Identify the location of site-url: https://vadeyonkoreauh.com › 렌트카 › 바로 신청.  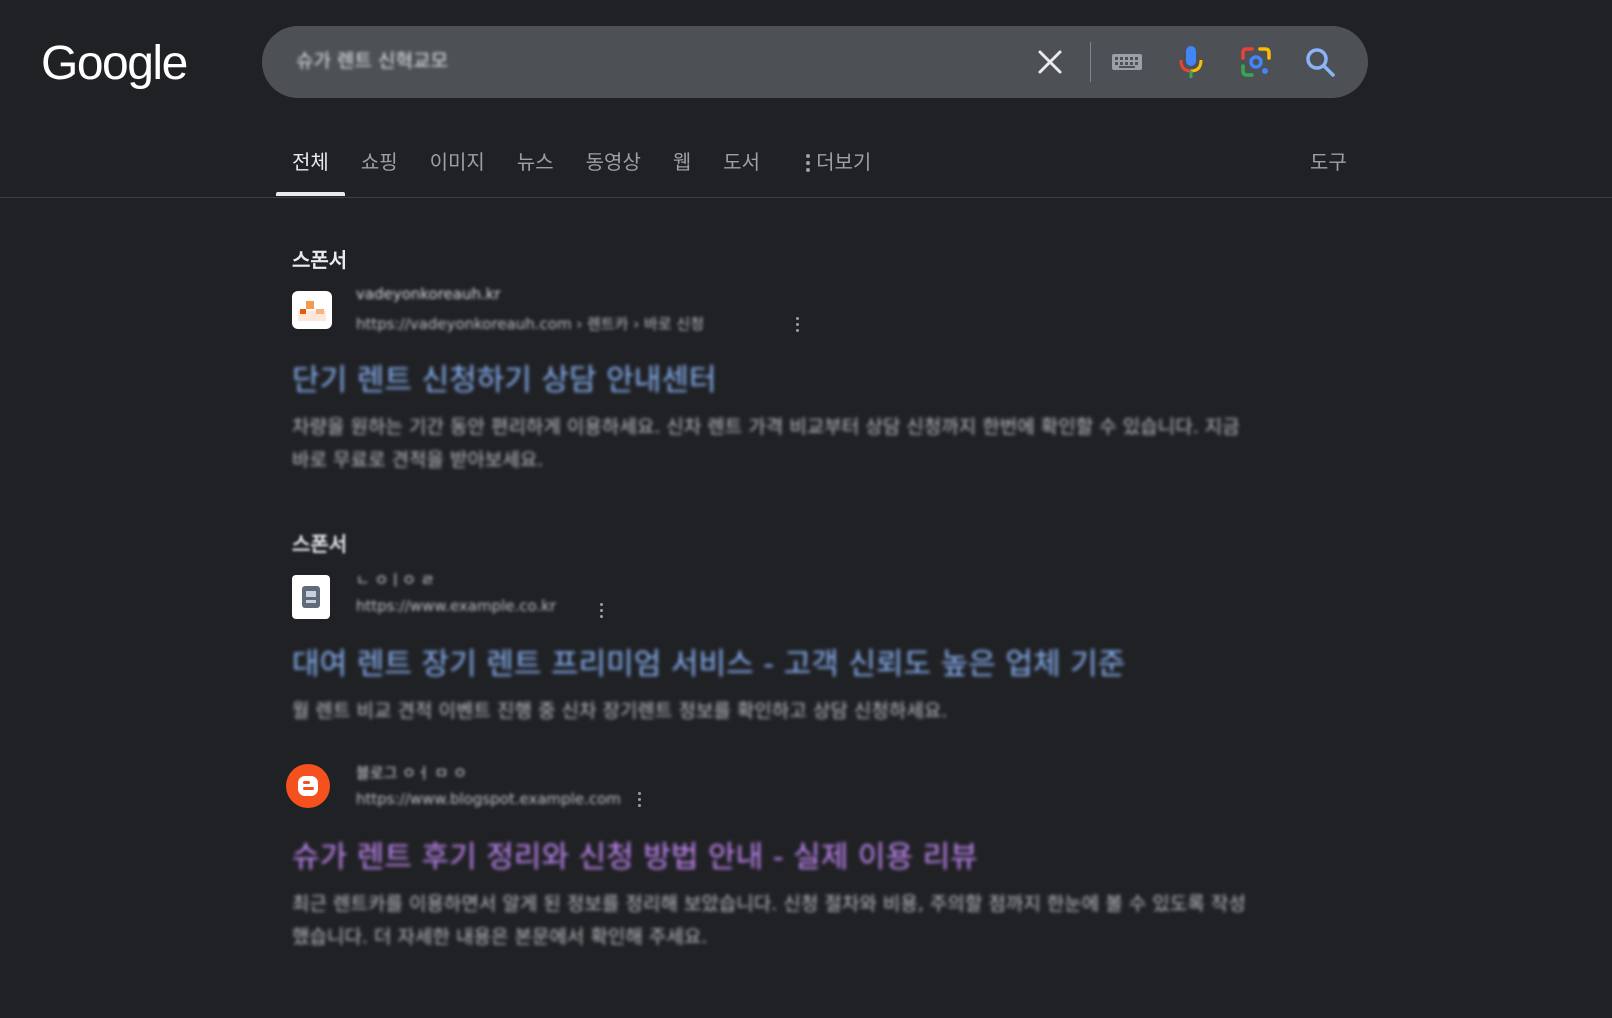
(530, 324).